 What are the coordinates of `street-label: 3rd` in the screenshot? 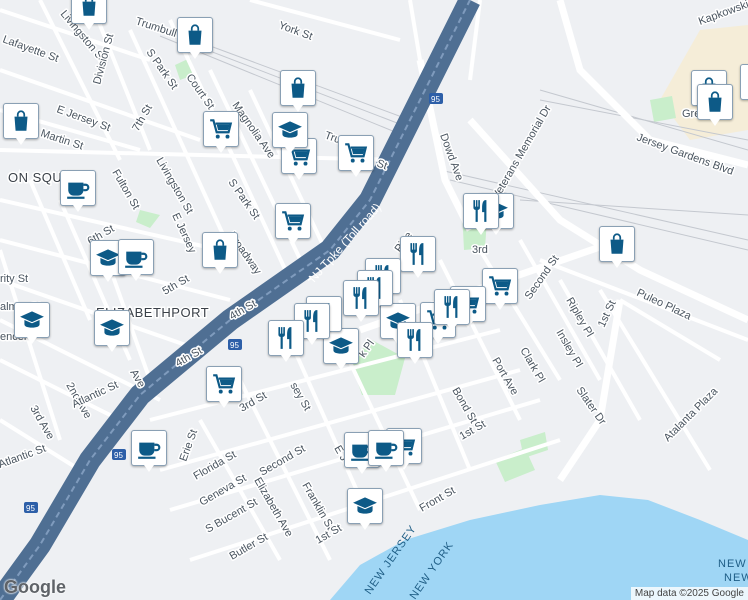 It's located at (480, 250).